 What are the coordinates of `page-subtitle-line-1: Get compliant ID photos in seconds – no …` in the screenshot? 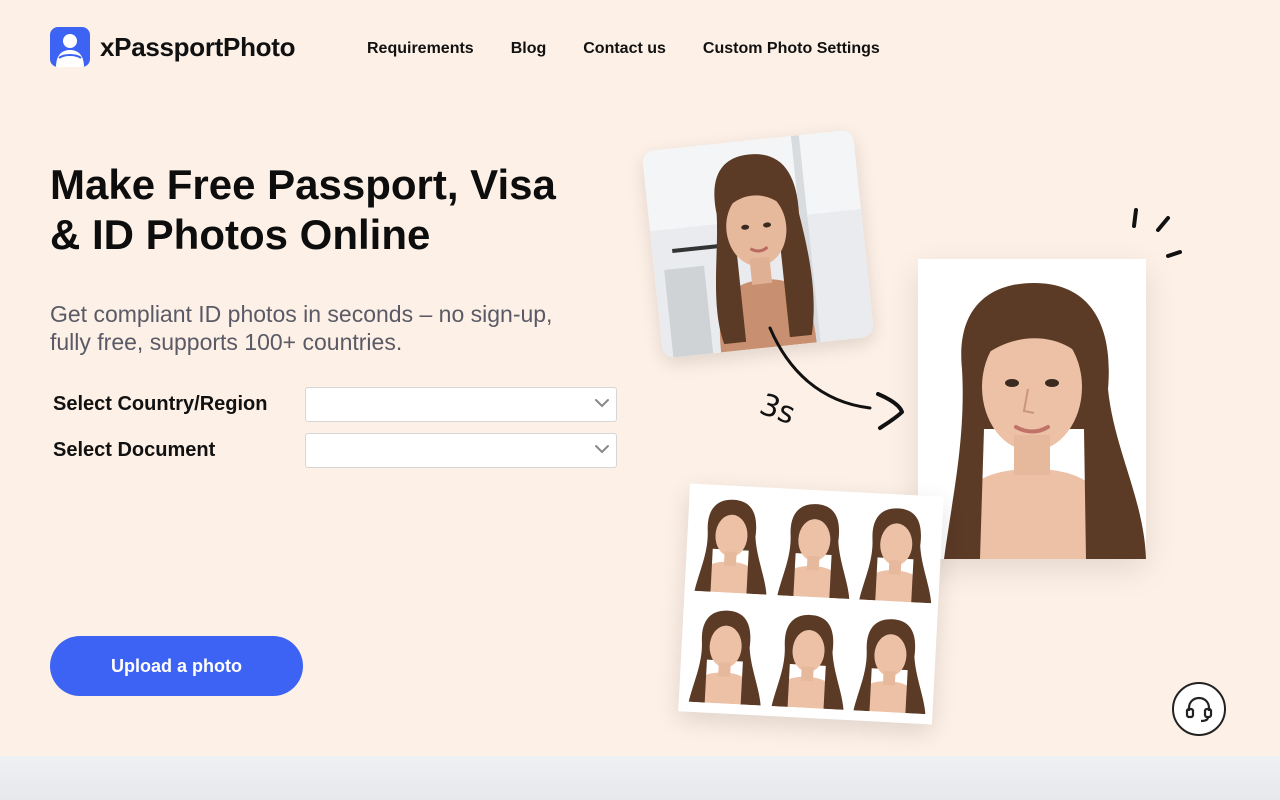 It's located at (301, 314).